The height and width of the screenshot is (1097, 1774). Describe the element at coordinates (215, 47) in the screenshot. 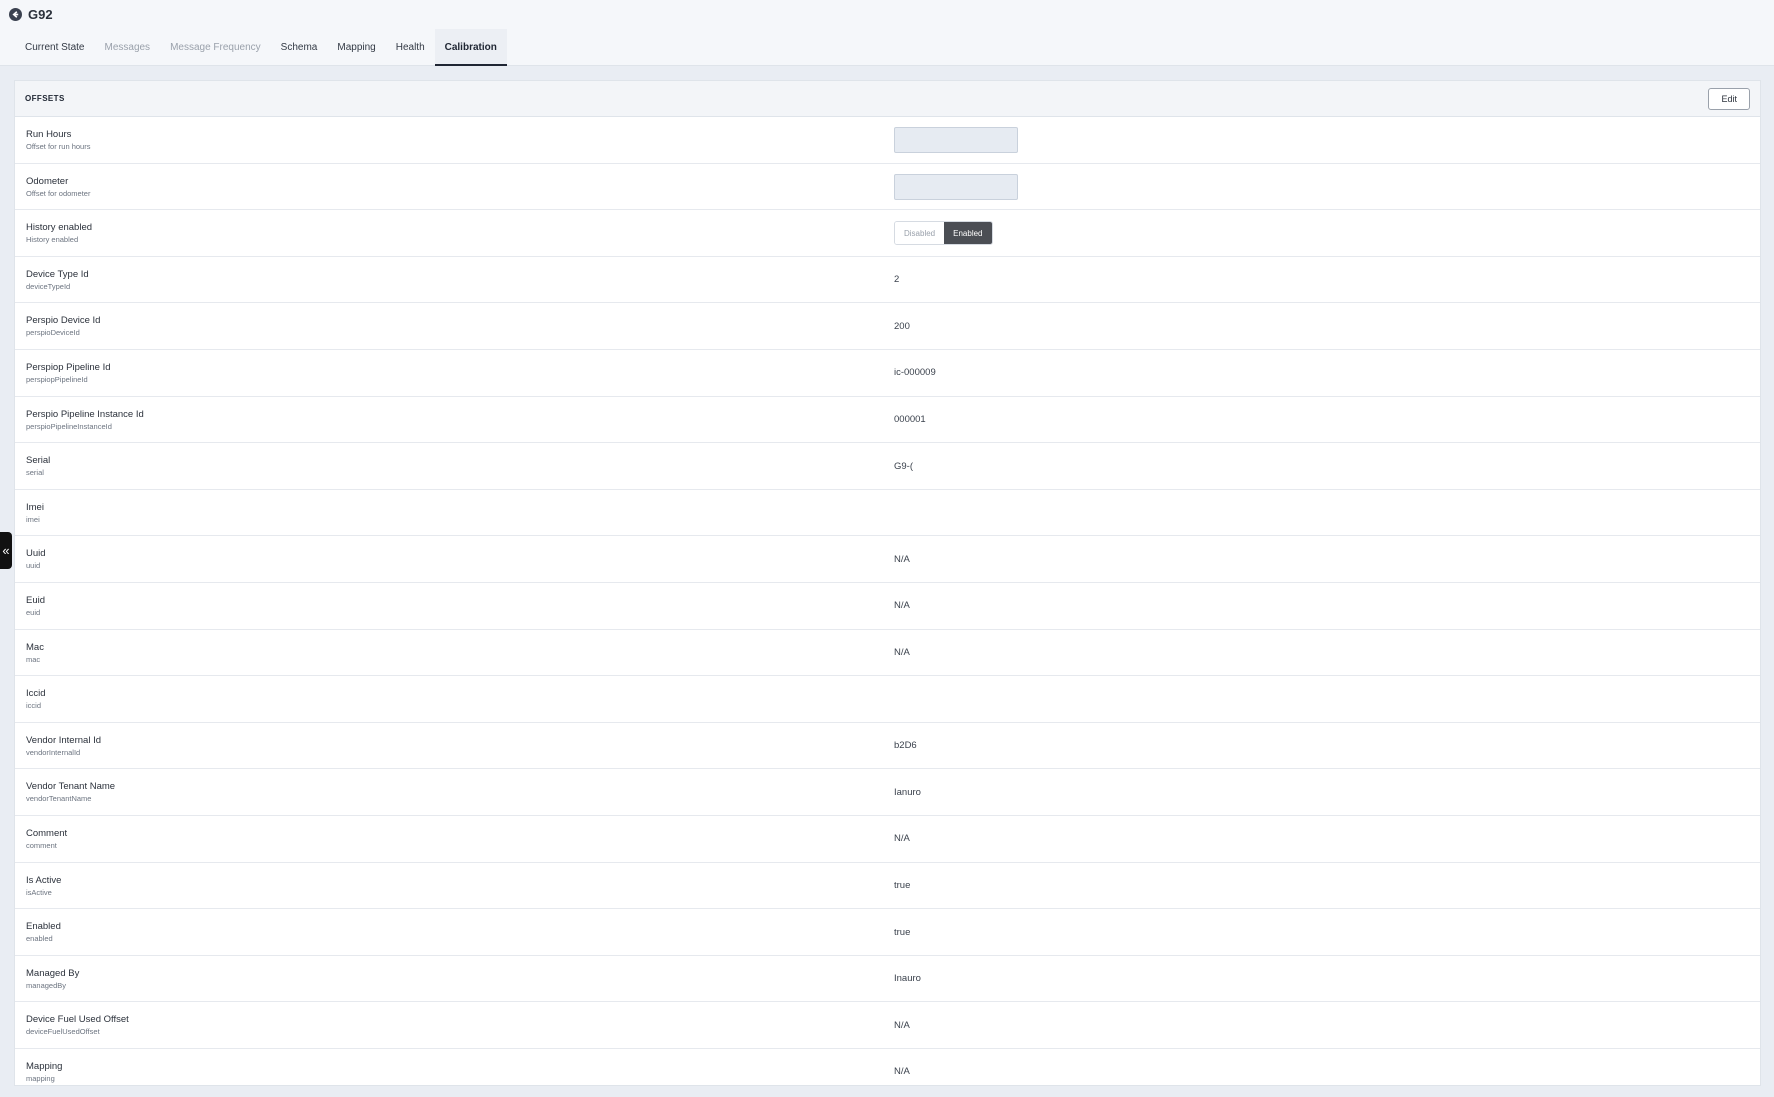

I see `tab-message-frequency: Message Frequency` at that location.